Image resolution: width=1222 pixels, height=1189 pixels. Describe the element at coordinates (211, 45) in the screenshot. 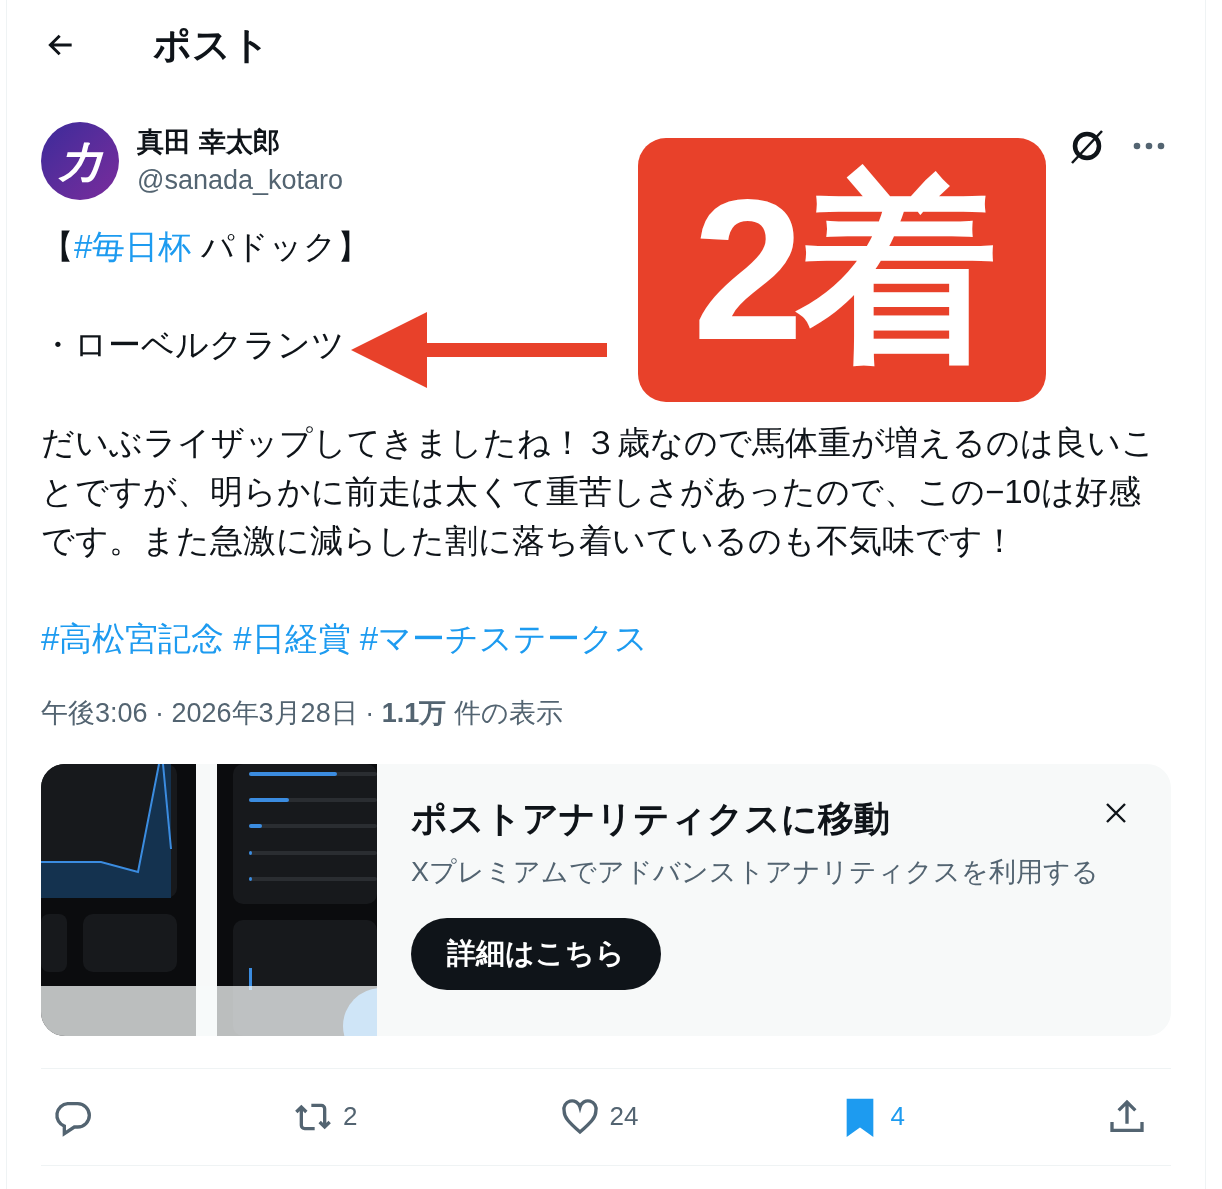

I see `page-title: ポスト` at that location.